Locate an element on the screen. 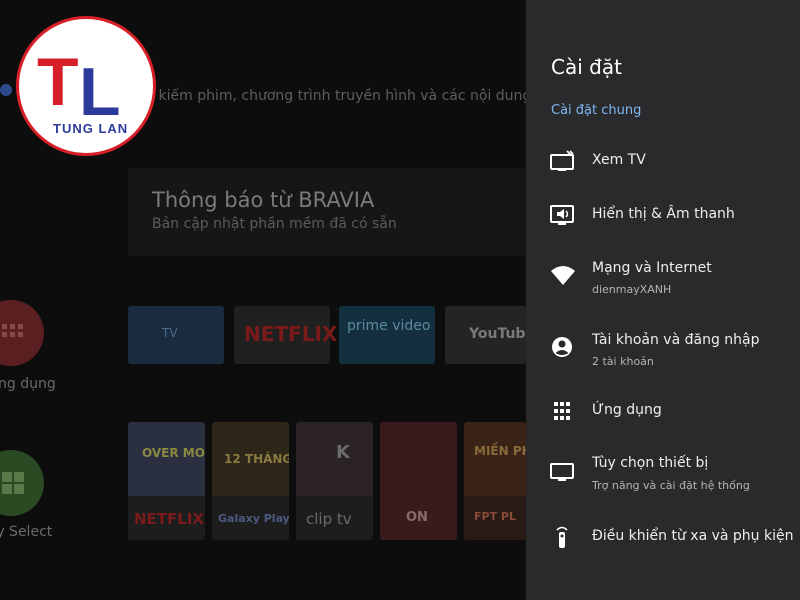  wifi-icon is located at coordinates (563, 275).